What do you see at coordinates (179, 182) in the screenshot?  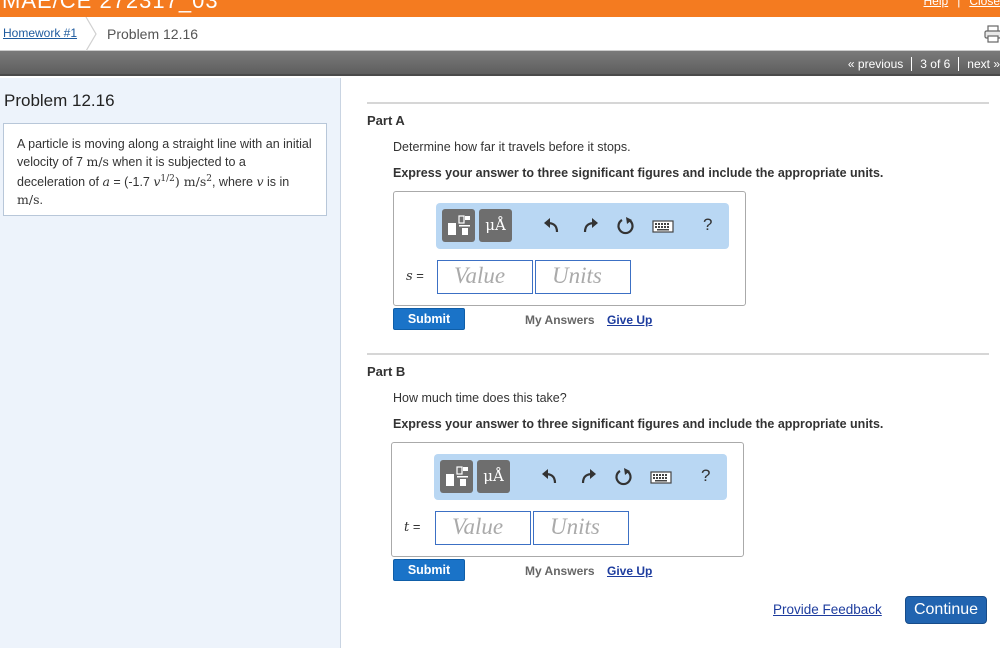 I see `problem-text: )` at bounding box center [179, 182].